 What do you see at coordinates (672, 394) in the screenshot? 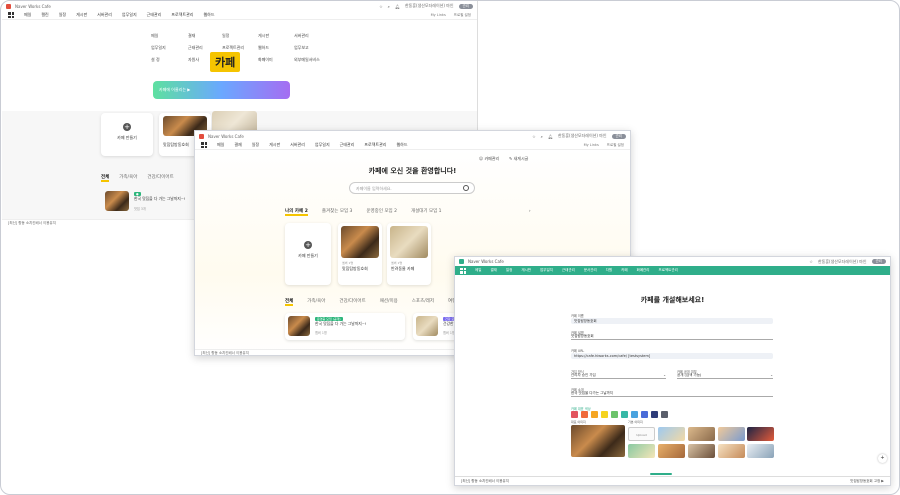
I see `cafe-intro-input: 한국 맛집을 다가는 그날까지` at bounding box center [672, 394].